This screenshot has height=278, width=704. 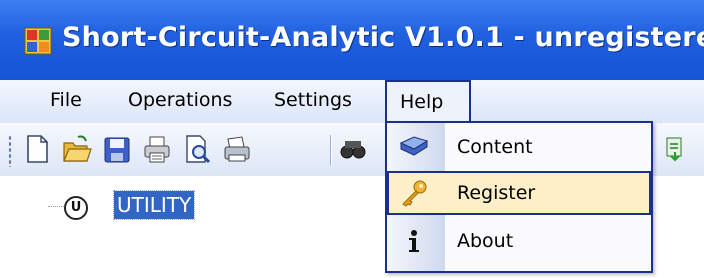 I want to click on menu-help: Help, so click(x=428, y=100).